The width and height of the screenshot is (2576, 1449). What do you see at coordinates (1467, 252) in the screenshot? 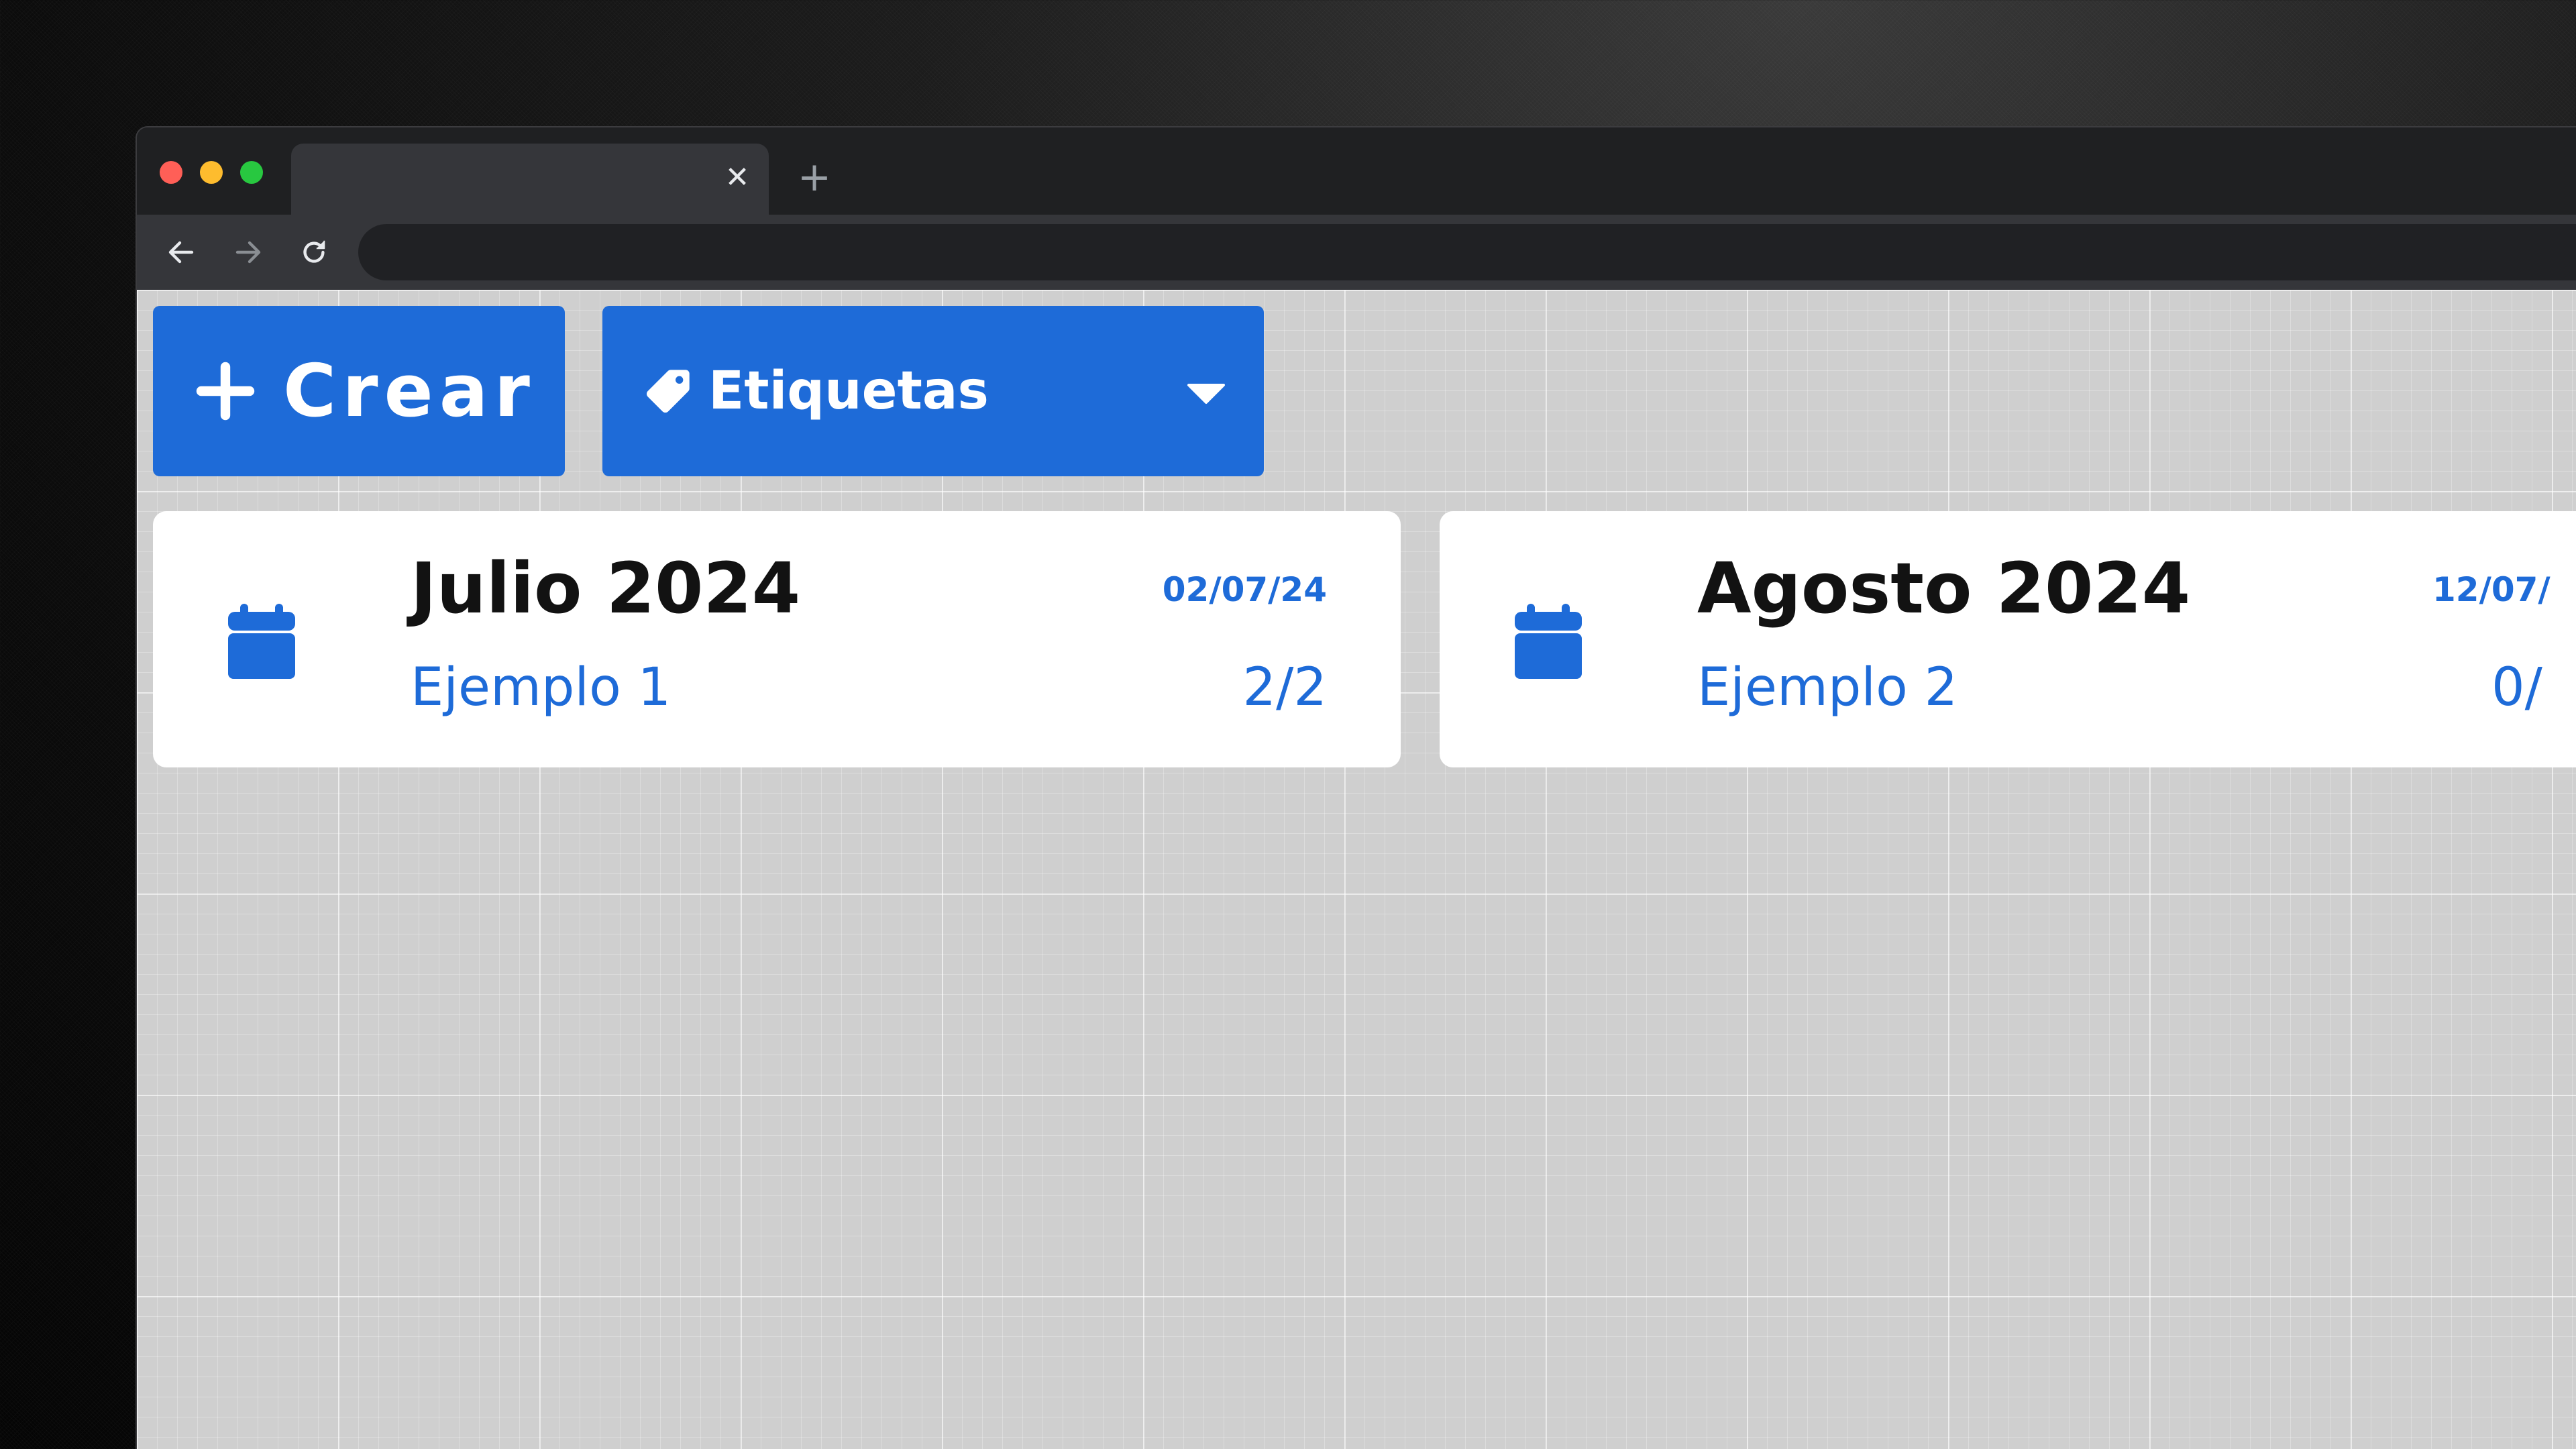
I see `address-bar` at bounding box center [1467, 252].